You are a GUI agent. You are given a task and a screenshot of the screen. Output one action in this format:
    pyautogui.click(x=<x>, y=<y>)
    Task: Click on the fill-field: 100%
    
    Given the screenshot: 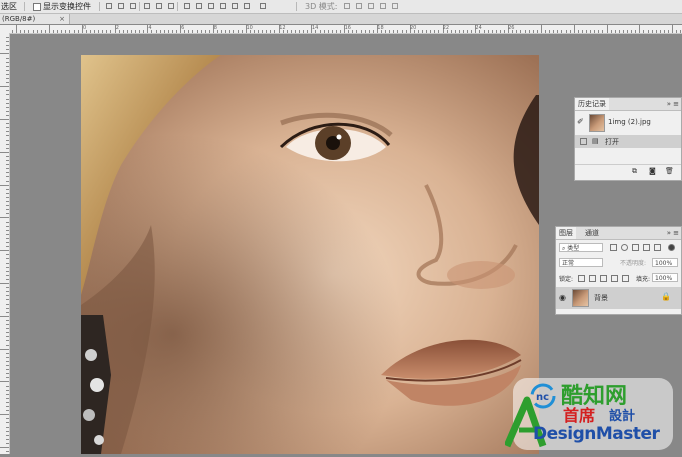 What is the action you would take?
    pyautogui.click(x=665, y=277)
    